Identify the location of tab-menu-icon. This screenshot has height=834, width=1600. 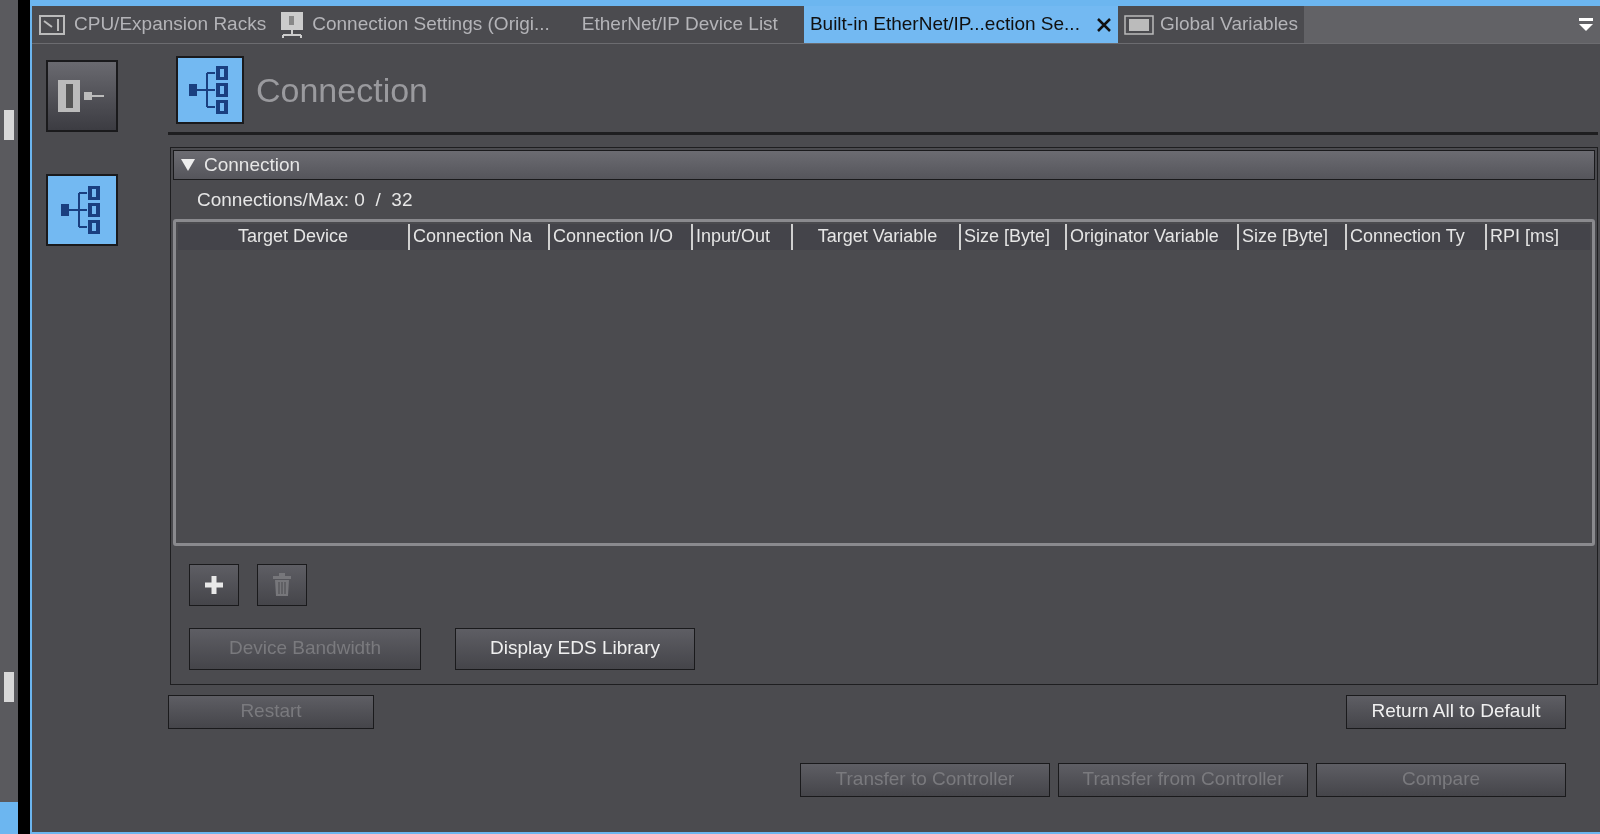
(1586, 24).